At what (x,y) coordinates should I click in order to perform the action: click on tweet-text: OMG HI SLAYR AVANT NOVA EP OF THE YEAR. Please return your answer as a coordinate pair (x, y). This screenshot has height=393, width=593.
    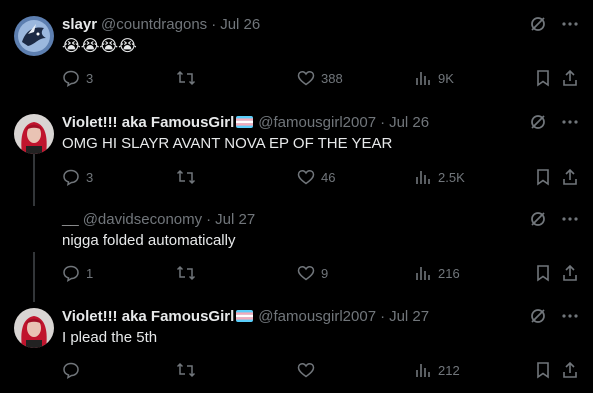
    Looking at the image, I should click on (227, 143).